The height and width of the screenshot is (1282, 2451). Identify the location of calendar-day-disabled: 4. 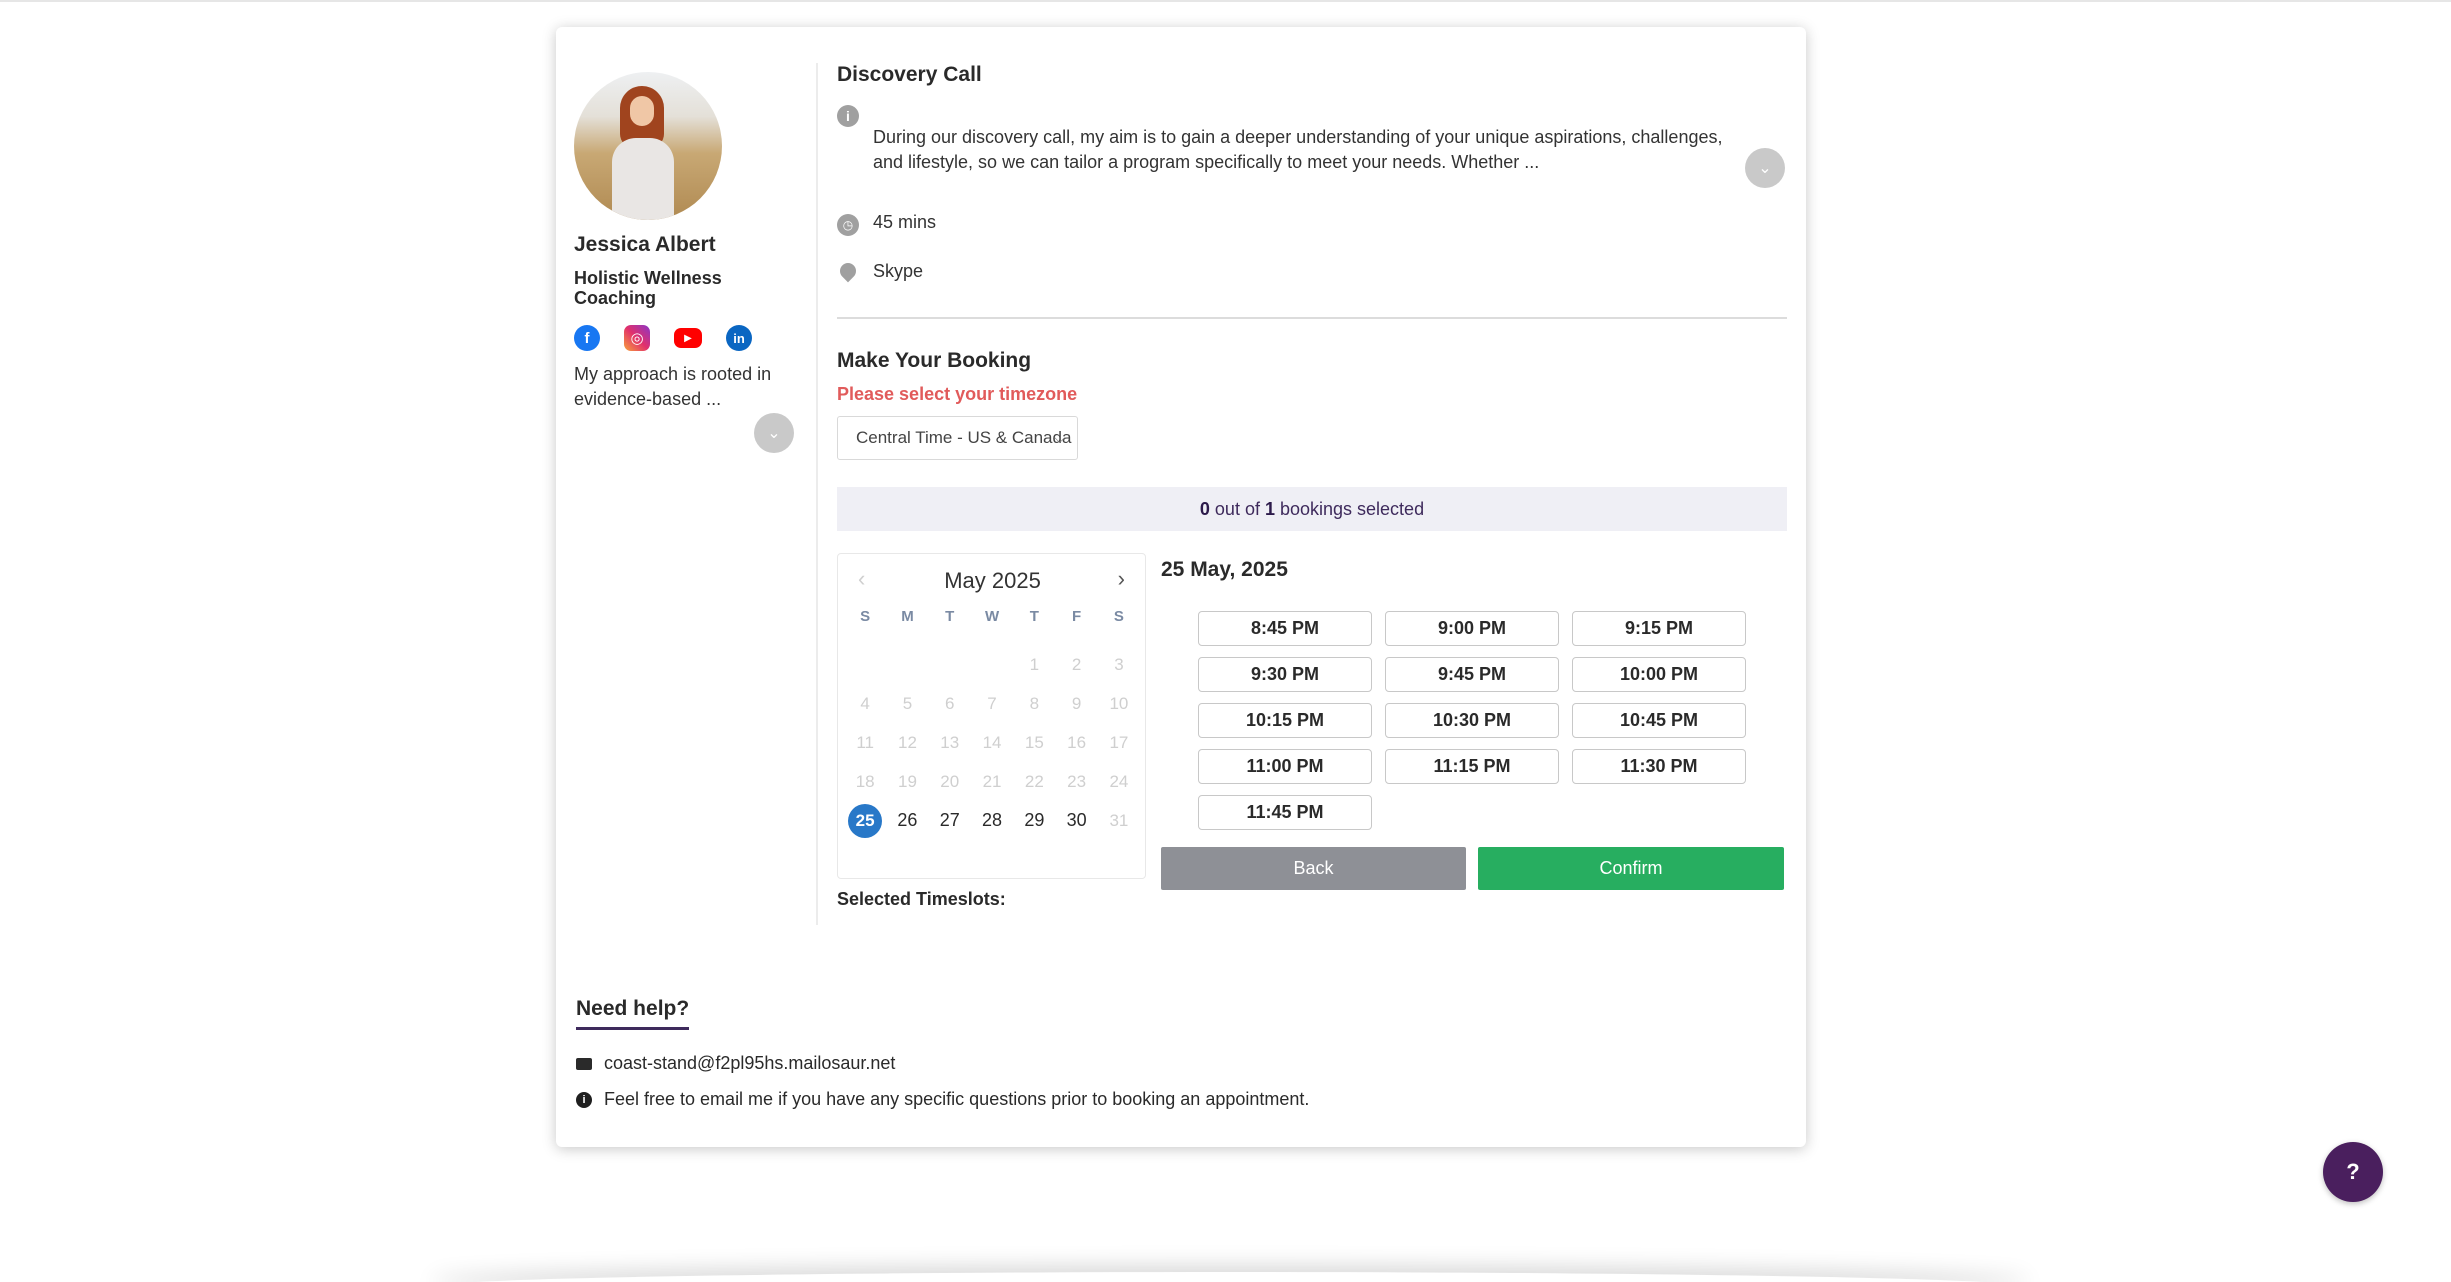
(865, 703).